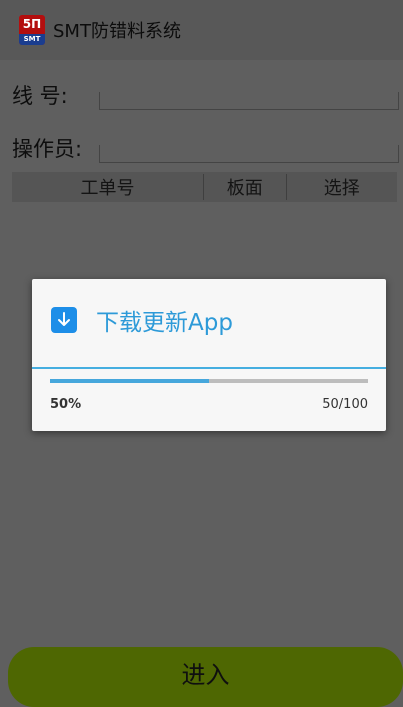 This screenshot has height=707, width=403. What do you see at coordinates (64, 320) in the screenshot?
I see `download-icon` at bounding box center [64, 320].